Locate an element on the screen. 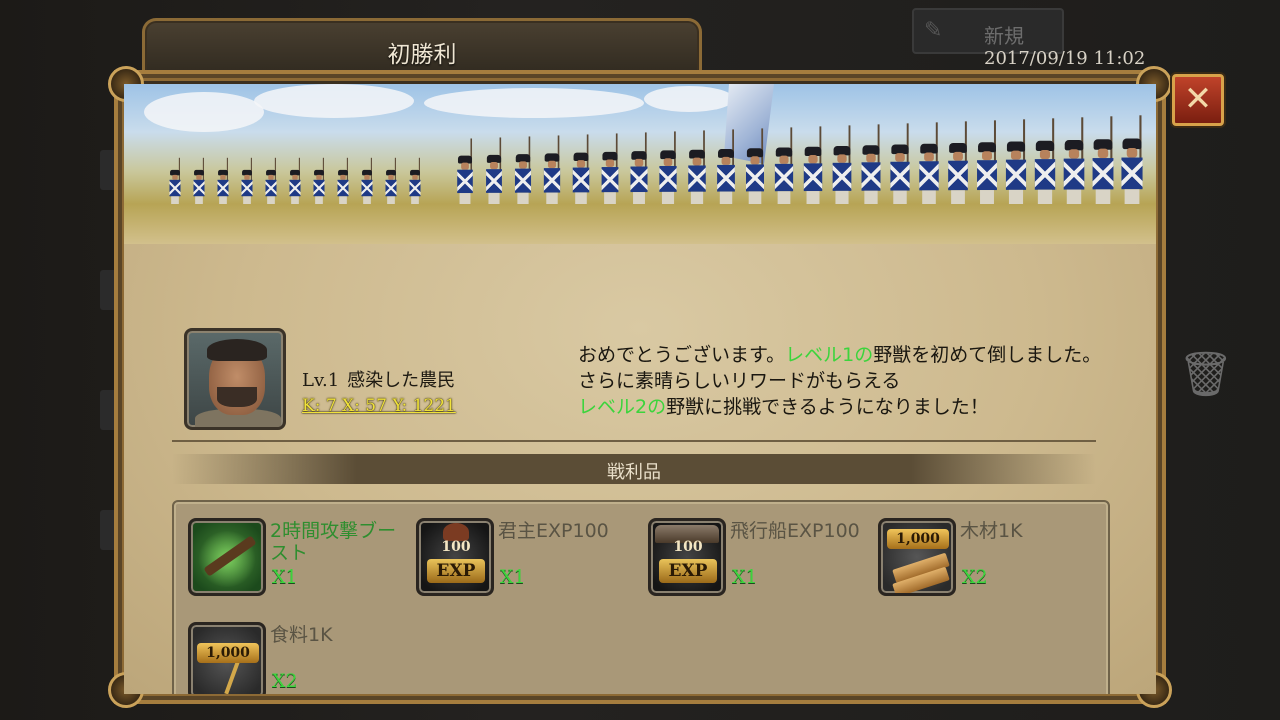  trash-icon: 🗑 is located at coordinates (1206, 375).